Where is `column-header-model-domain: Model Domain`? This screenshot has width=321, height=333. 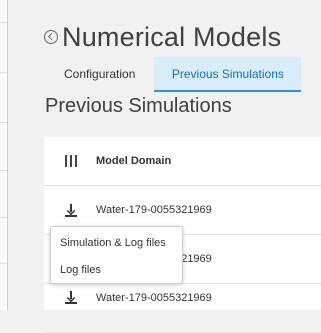
column-header-model-domain: Model Domain is located at coordinates (133, 161).